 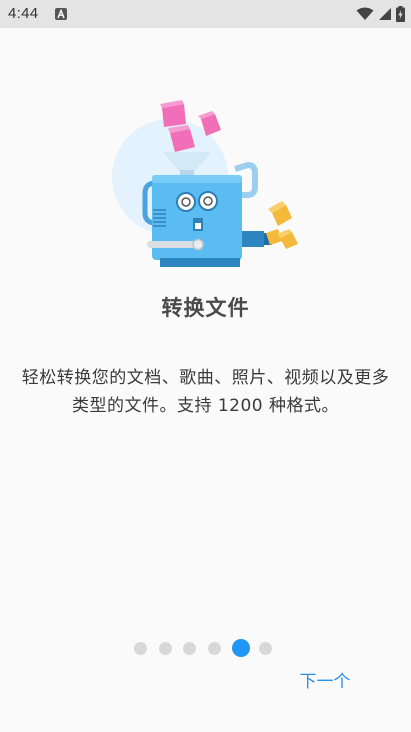 I want to click on notification-a-icon, so click(x=61, y=14).